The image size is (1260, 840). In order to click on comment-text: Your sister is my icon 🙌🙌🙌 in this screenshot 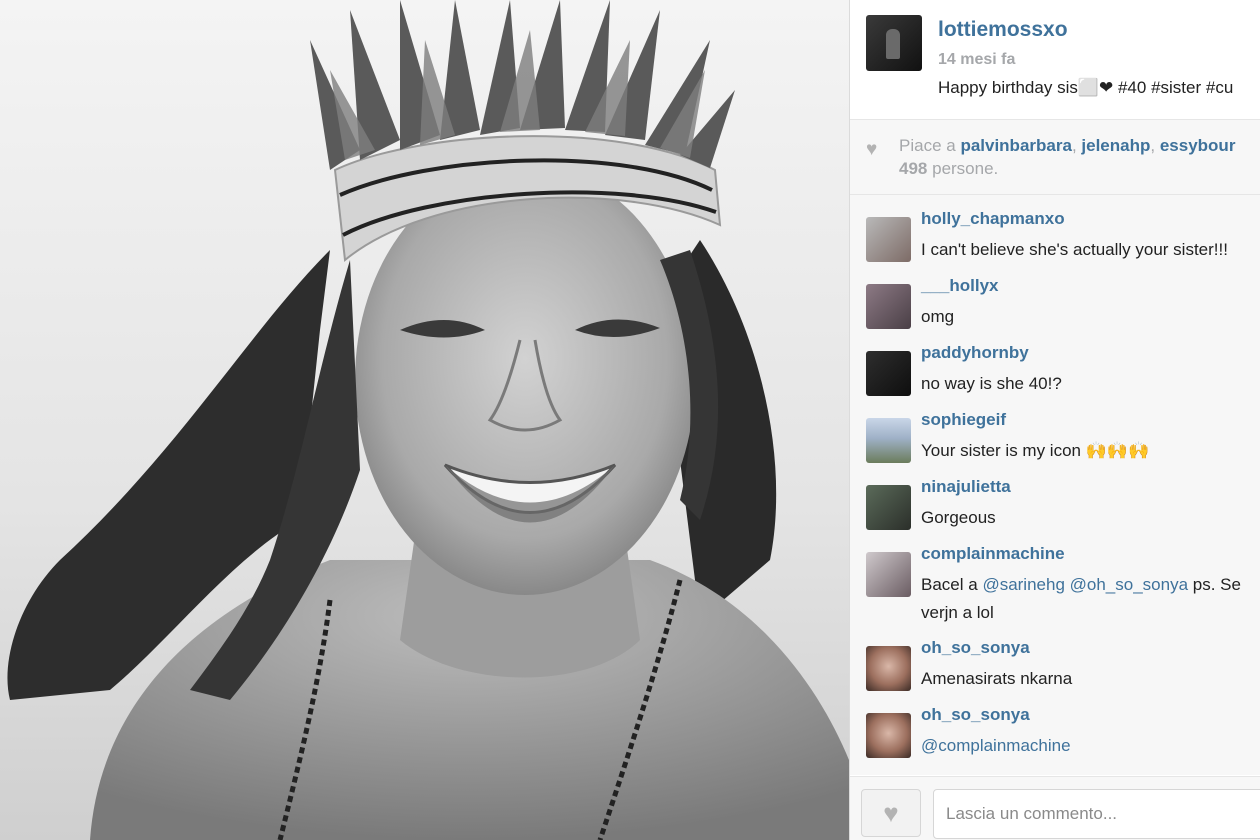, I will do `click(1035, 450)`.